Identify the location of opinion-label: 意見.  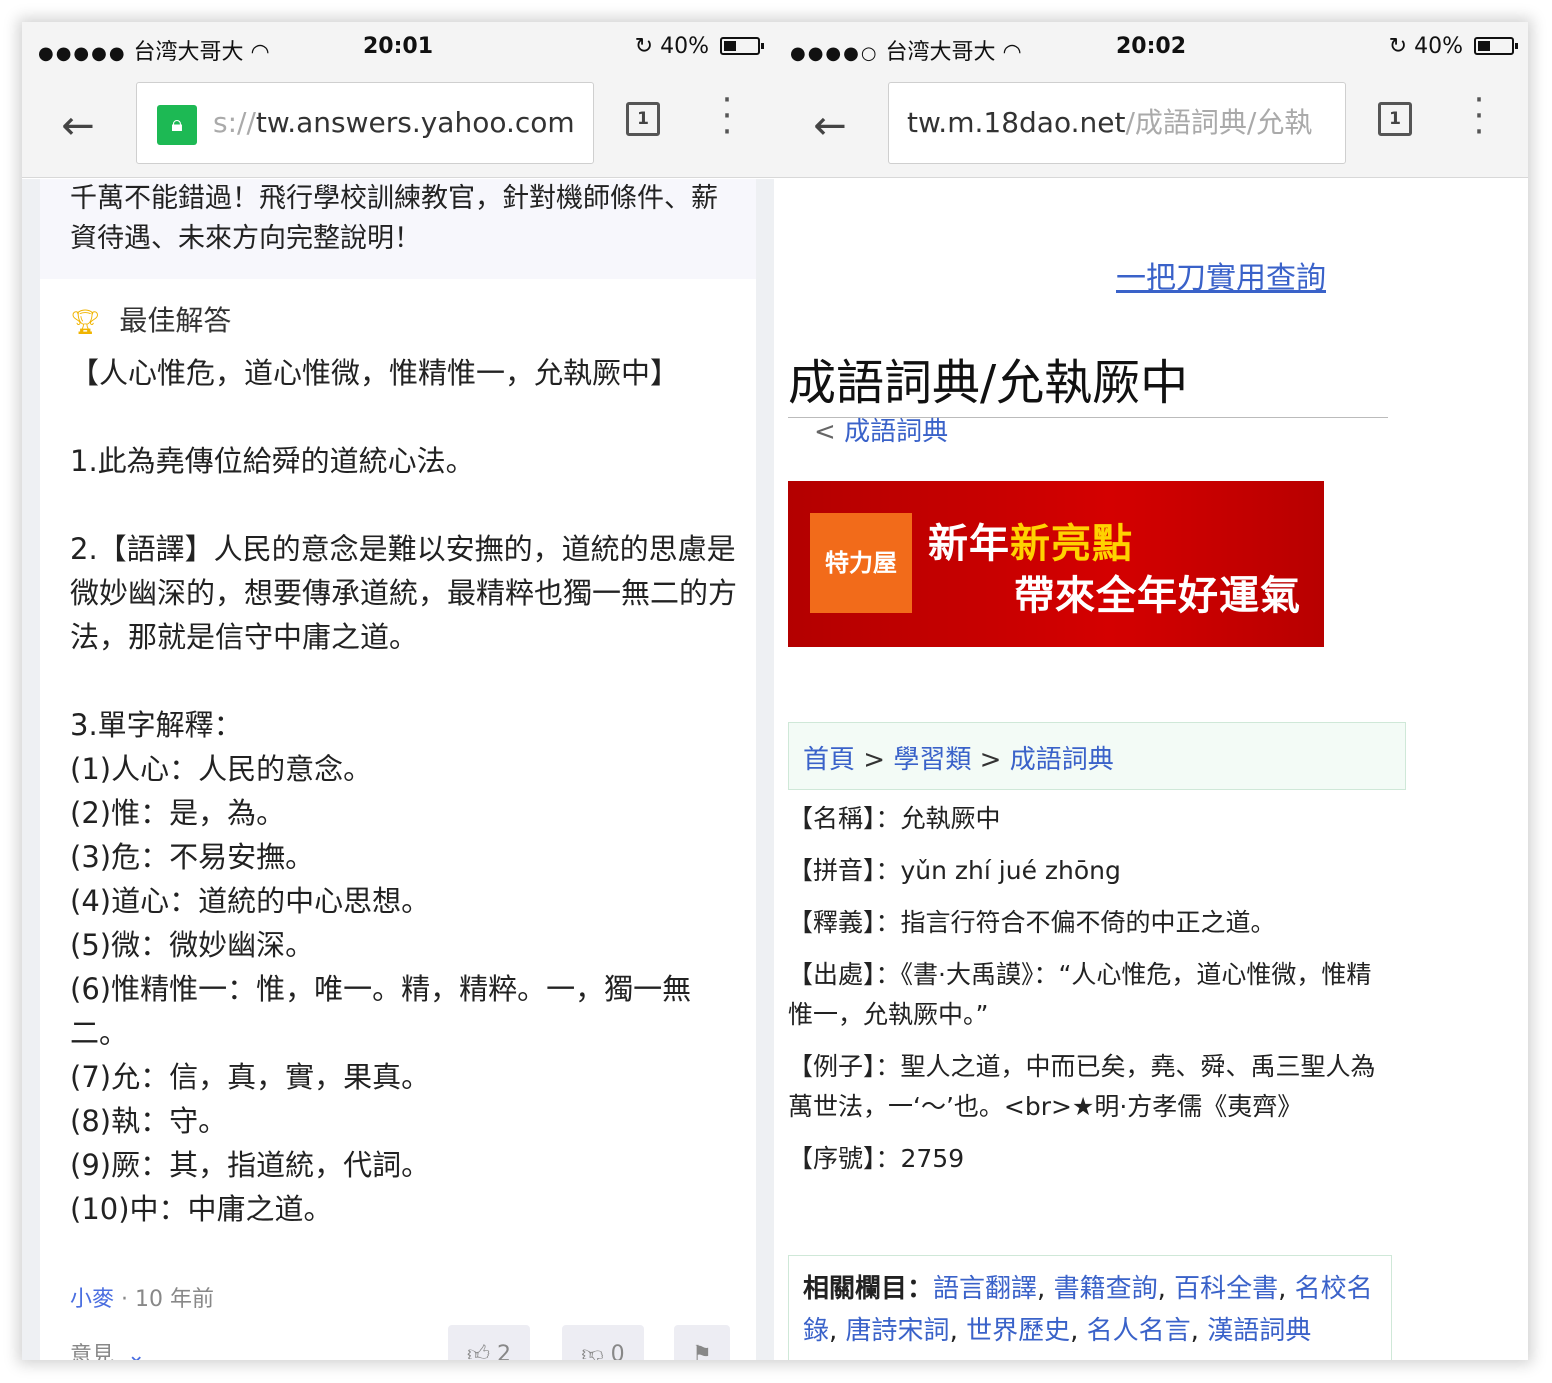
(92, 1351).